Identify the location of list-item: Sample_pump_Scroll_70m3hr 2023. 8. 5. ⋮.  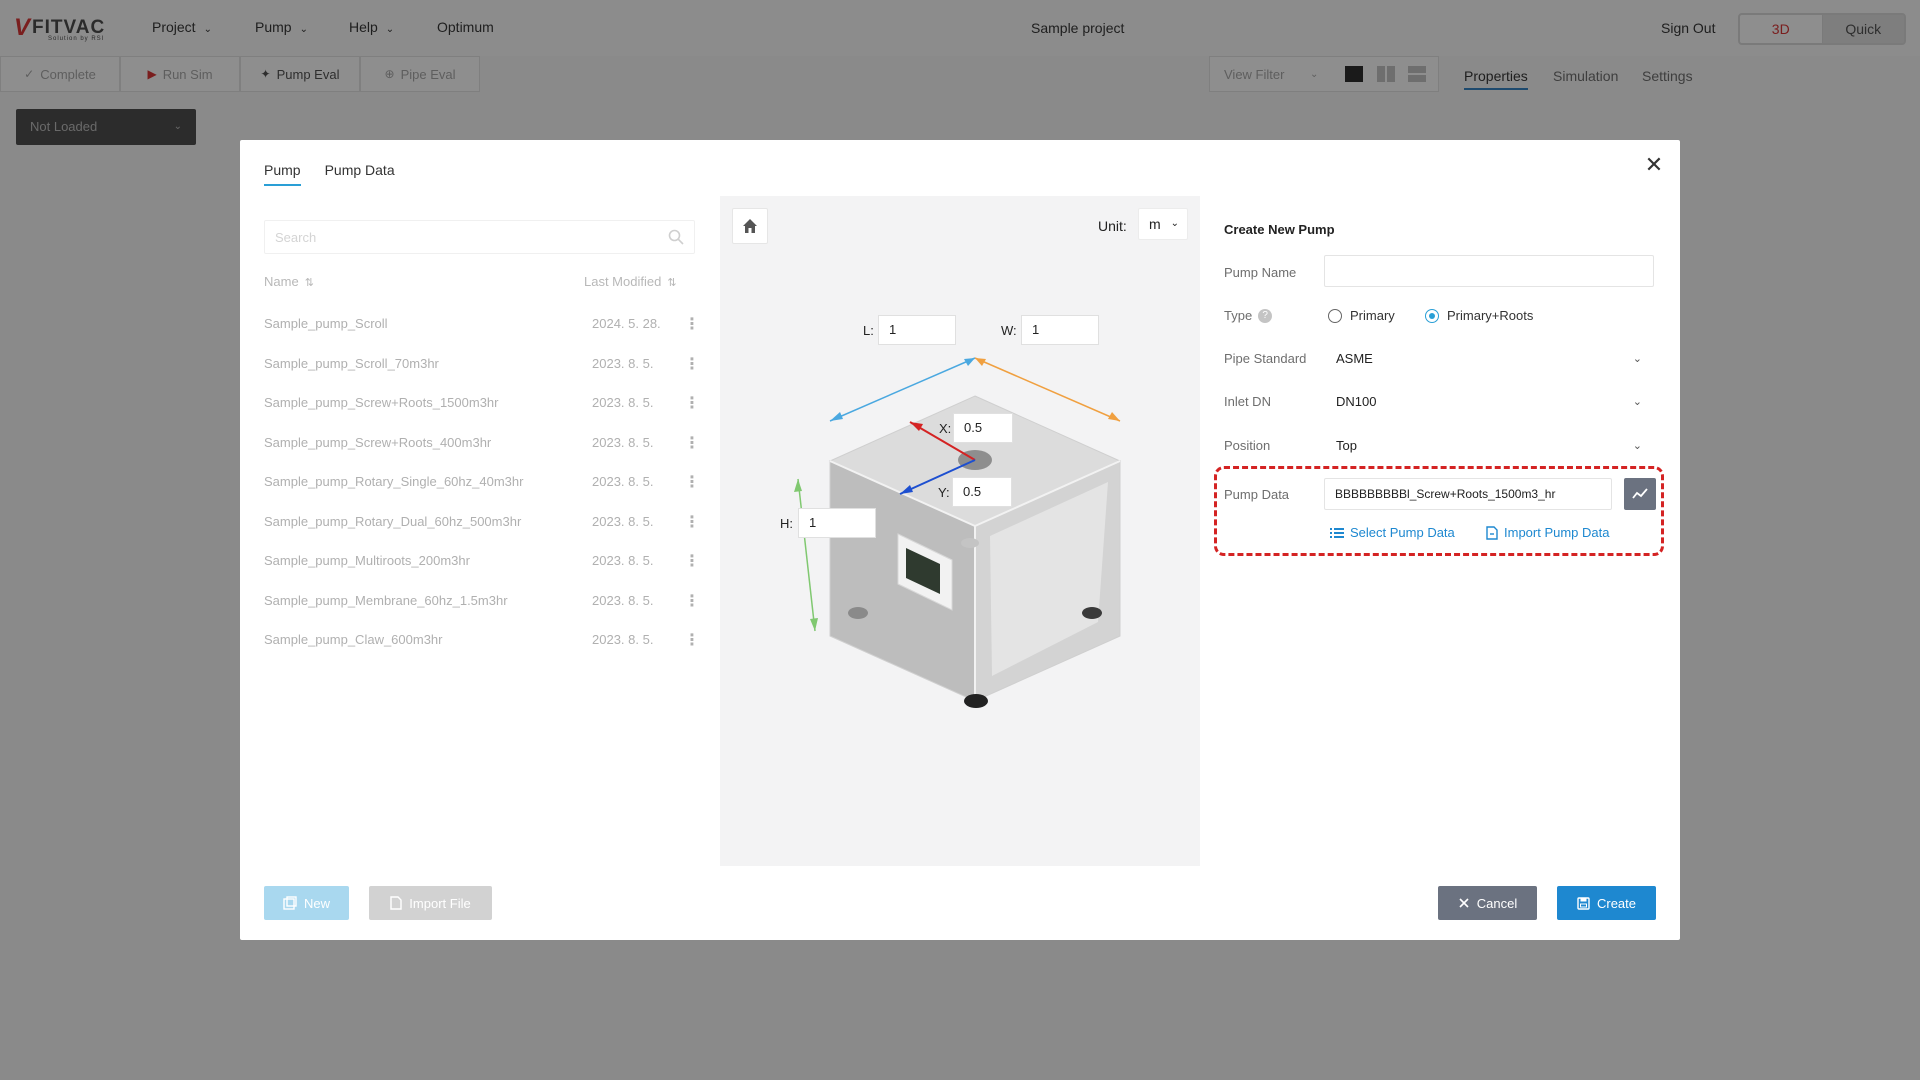
(482, 367).